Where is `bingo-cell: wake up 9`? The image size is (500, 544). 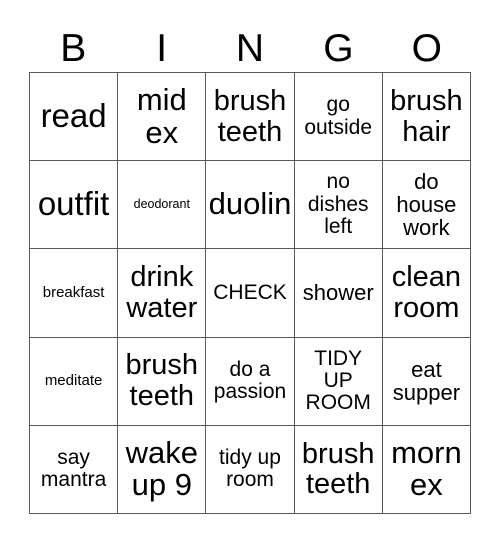
bingo-cell: wake up 9 is located at coordinates (162, 469).